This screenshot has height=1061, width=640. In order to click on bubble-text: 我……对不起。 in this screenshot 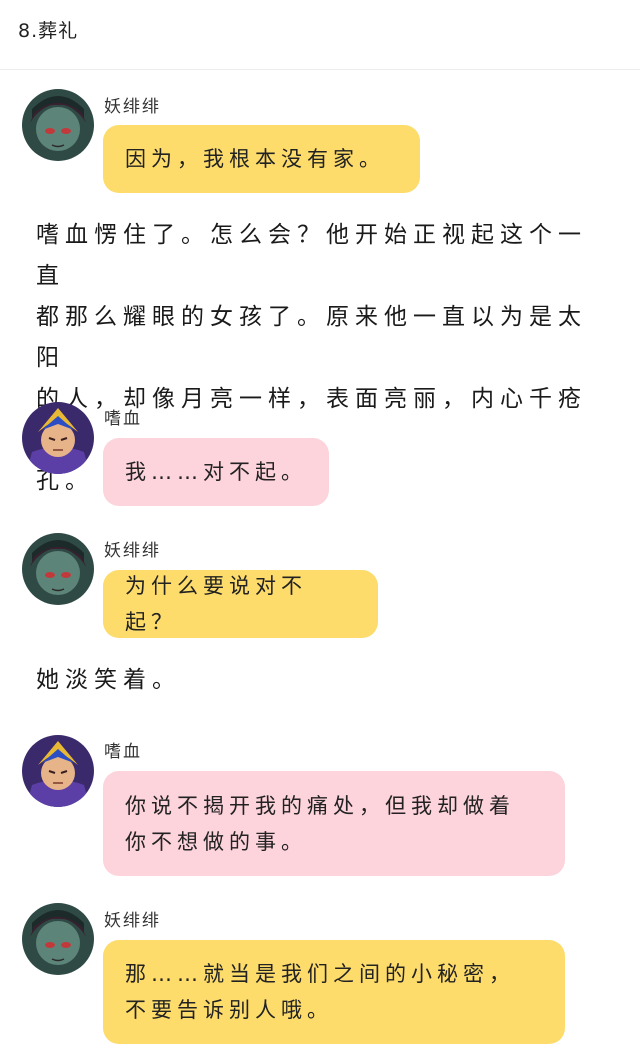, I will do `click(216, 472)`.